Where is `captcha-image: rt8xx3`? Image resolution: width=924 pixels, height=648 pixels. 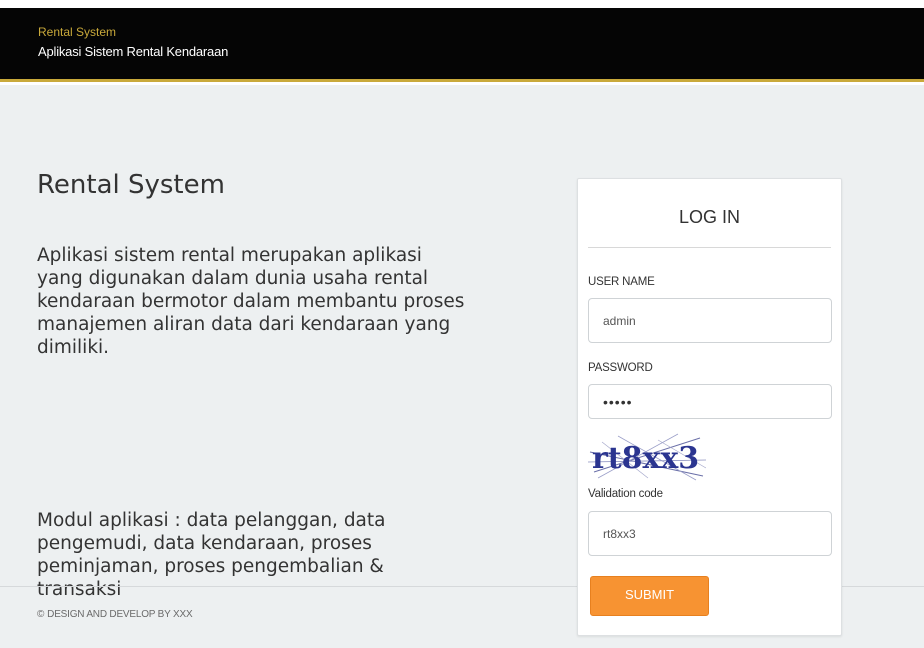
captcha-image: rt8xx3 is located at coordinates (647, 457).